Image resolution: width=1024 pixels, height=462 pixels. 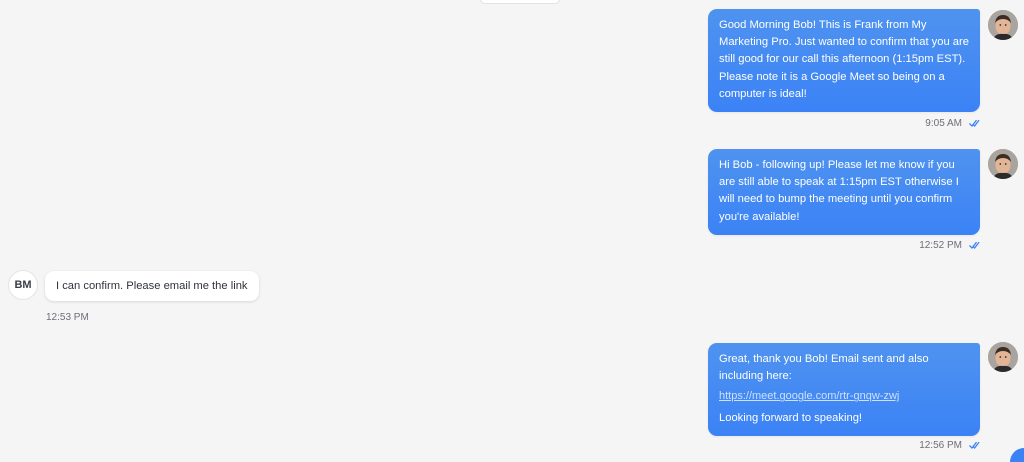 I want to click on message-meta: 12:52 PM, so click(x=949, y=245).